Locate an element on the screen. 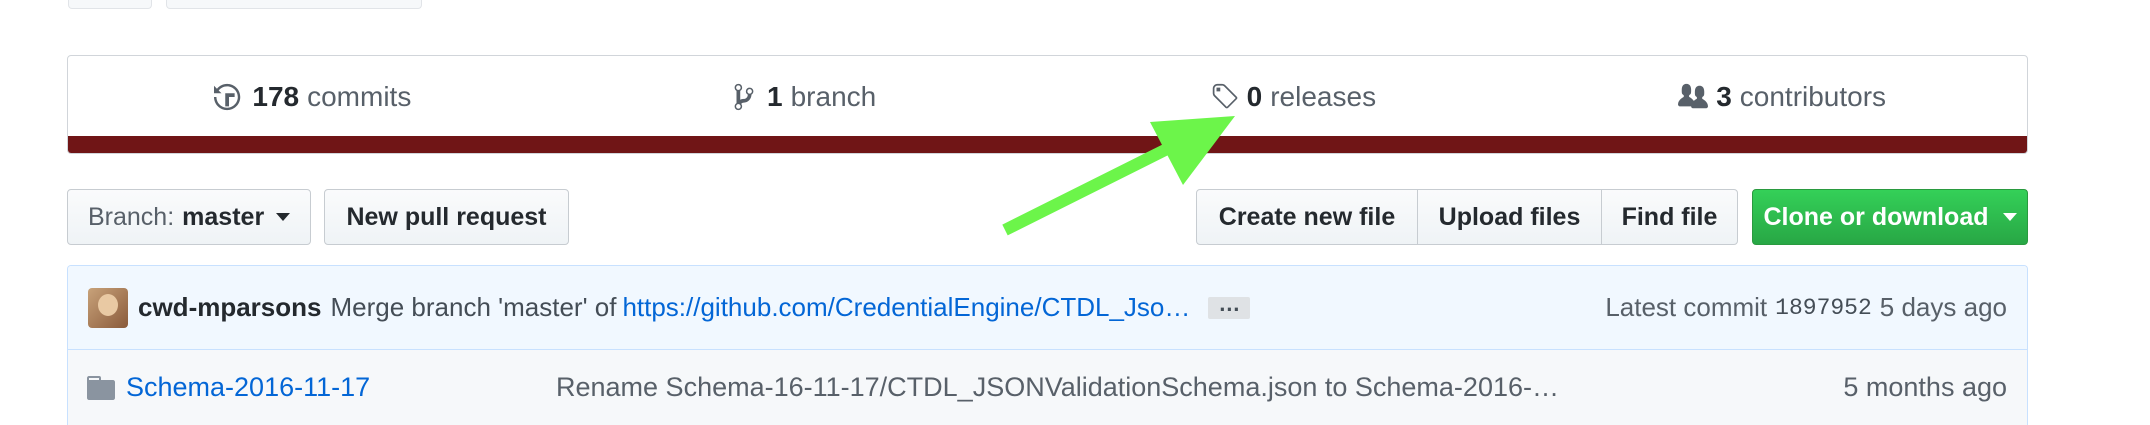 The image size is (2150, 425). releases-label: releases is located at coordinates (1323, 96).